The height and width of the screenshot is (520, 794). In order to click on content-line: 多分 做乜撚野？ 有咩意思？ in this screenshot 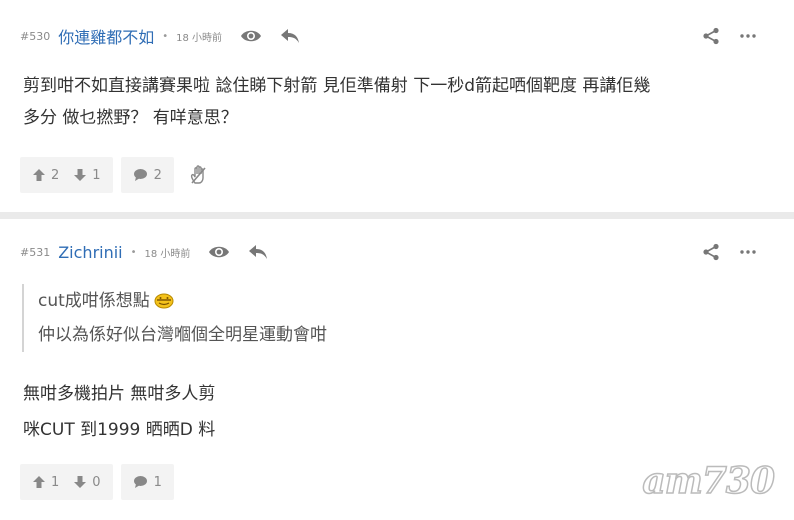, I will do `click(130, 118)`.